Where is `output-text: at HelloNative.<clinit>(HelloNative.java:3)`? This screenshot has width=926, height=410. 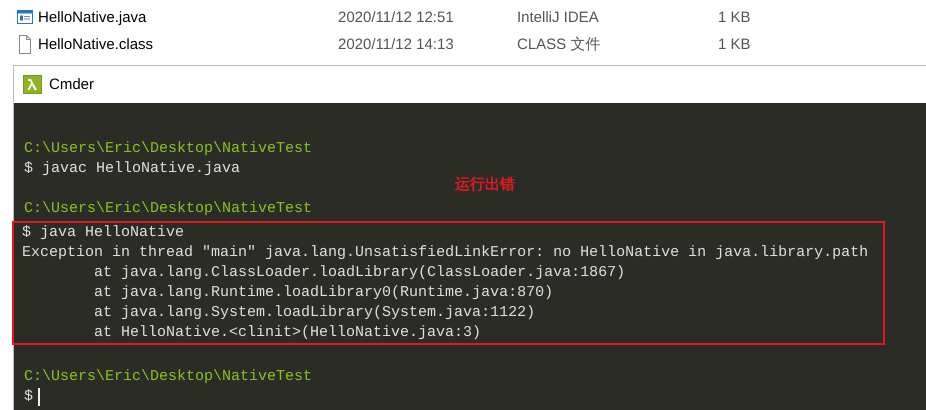 output-text: at HelloNative.<clinit>(HelloNative.java:3) is located at coordinates (288, 333).